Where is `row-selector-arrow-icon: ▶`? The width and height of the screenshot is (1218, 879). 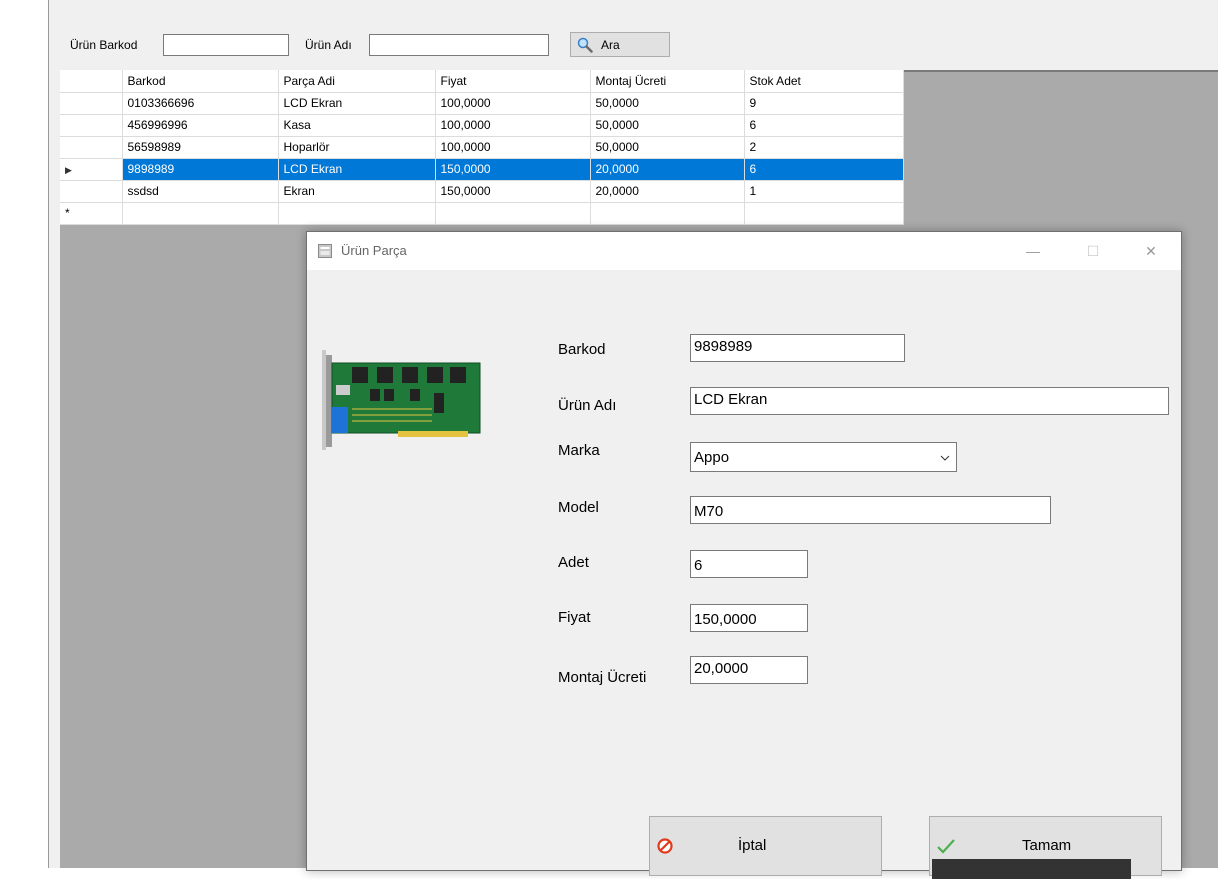 row-selector-arrow-icon: ▶ is located at coordinates (68, 170).